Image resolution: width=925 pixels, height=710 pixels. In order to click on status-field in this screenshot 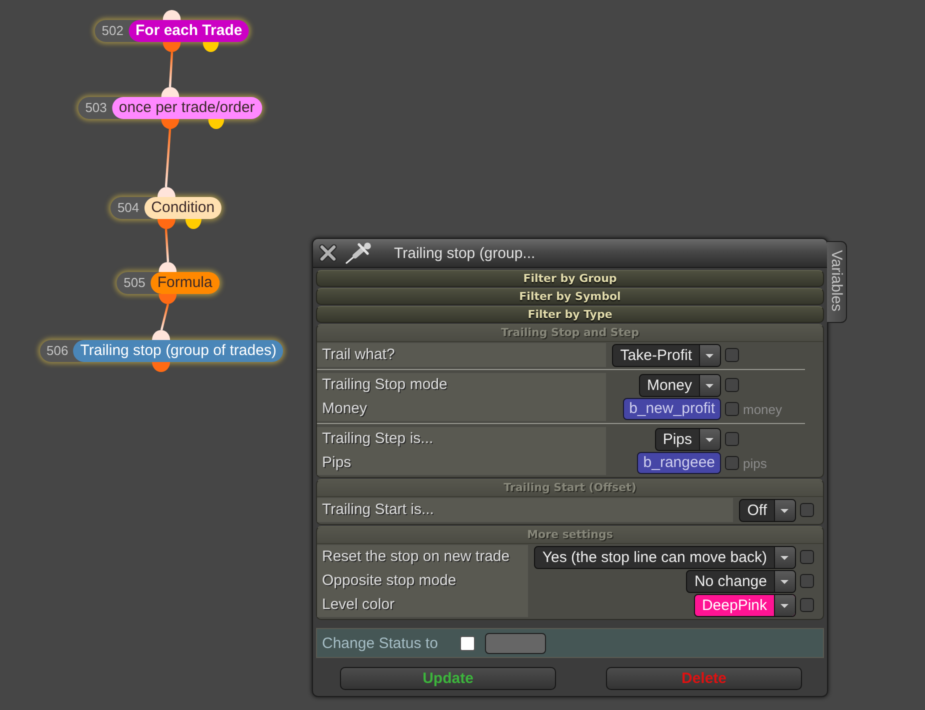, I will do `click(515, 643)`.